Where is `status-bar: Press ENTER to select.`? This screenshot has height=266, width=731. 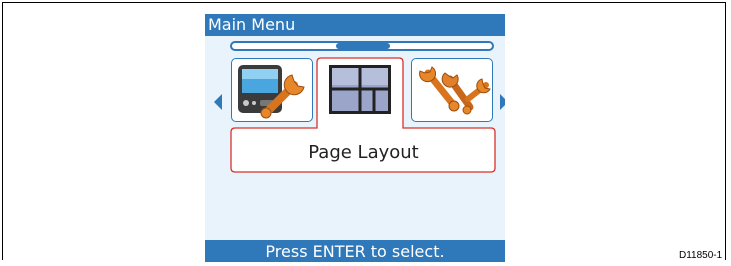
status-bar: Press ENTER to select. is located at coordinates (355, 251).